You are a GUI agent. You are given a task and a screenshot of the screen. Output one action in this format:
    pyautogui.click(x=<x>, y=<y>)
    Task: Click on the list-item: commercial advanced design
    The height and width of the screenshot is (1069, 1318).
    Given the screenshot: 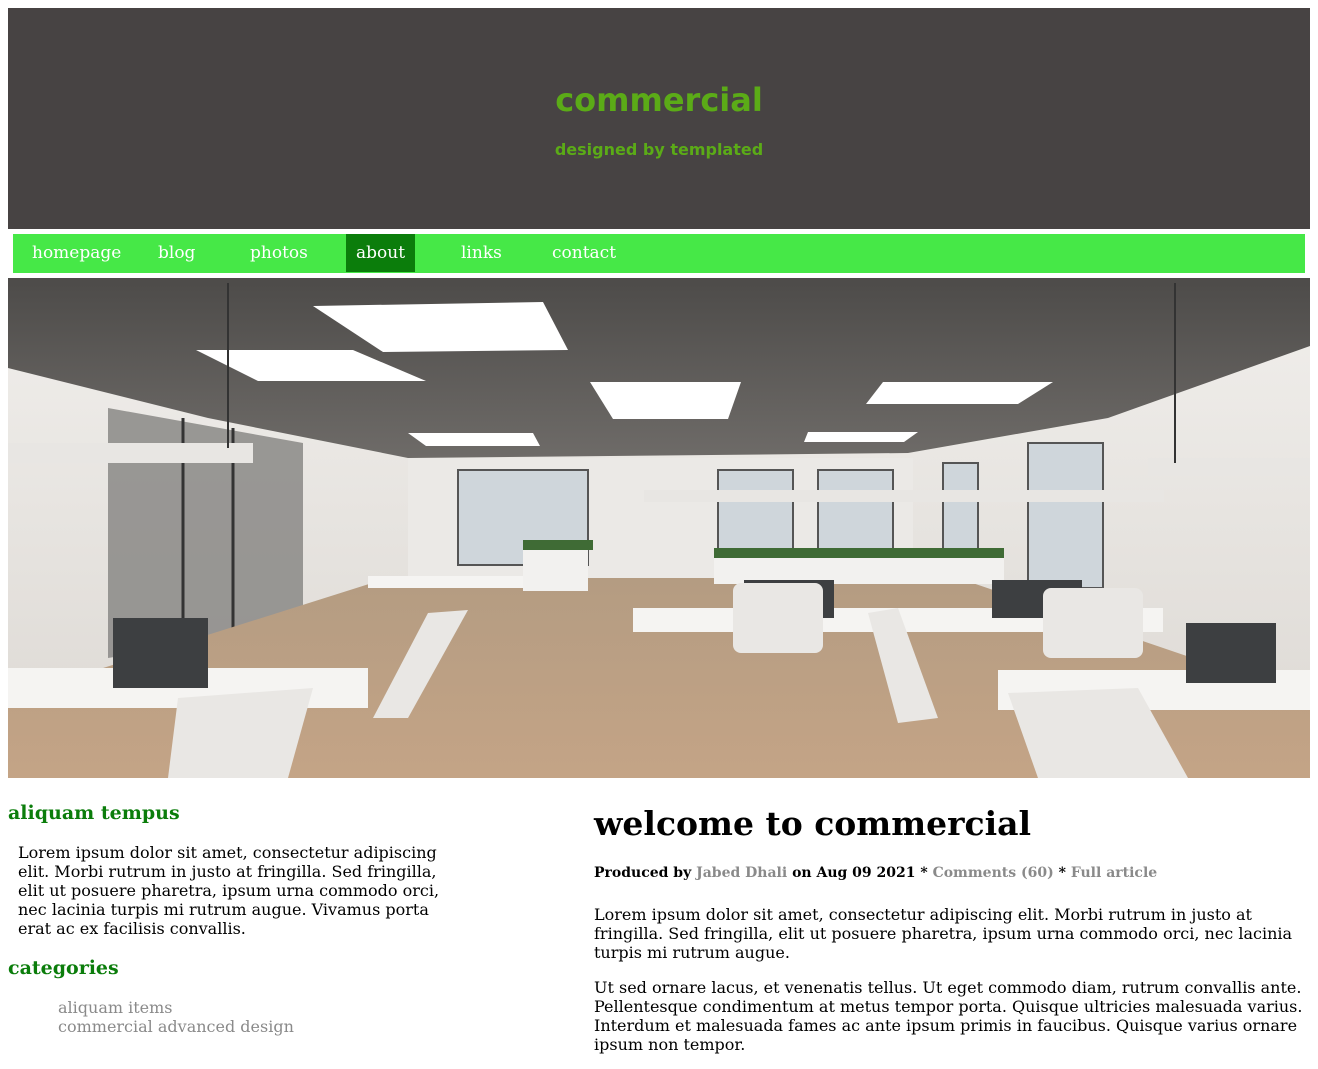 What is the action you would take?
    pyautogui.click(x=176, y=1026)
    